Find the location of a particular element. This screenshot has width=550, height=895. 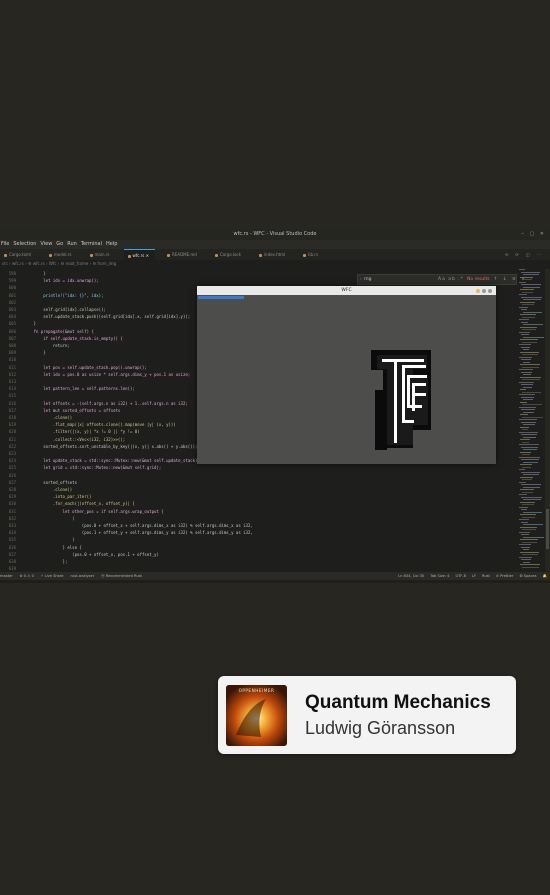

wfc-window-titlebar: WFC is located at coordinates (346, 290).